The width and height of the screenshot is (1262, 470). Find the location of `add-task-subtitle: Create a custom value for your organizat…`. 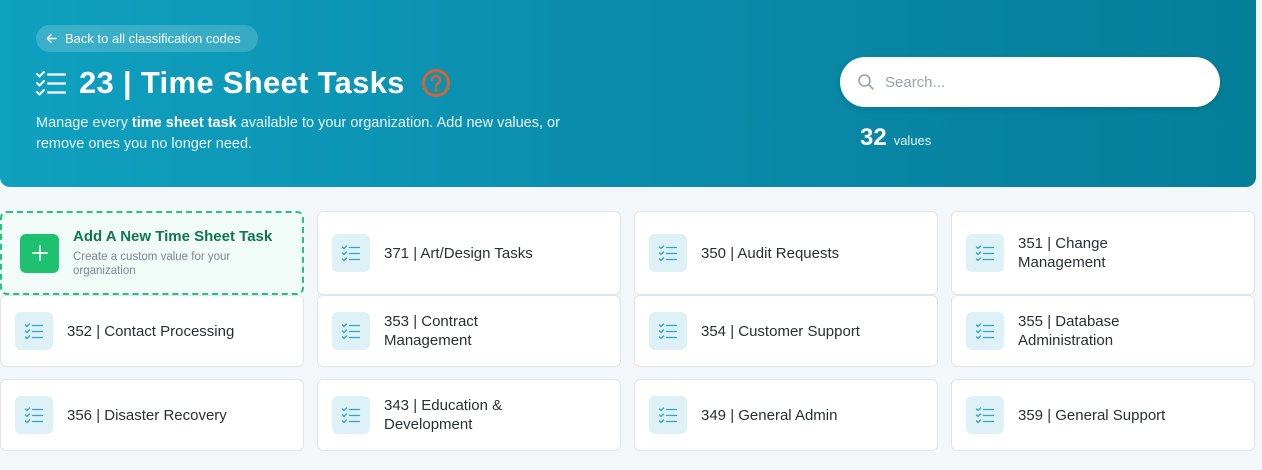

add-task-subtitle: Create a custom value for your organizat… is located at coordinates (152, 264).